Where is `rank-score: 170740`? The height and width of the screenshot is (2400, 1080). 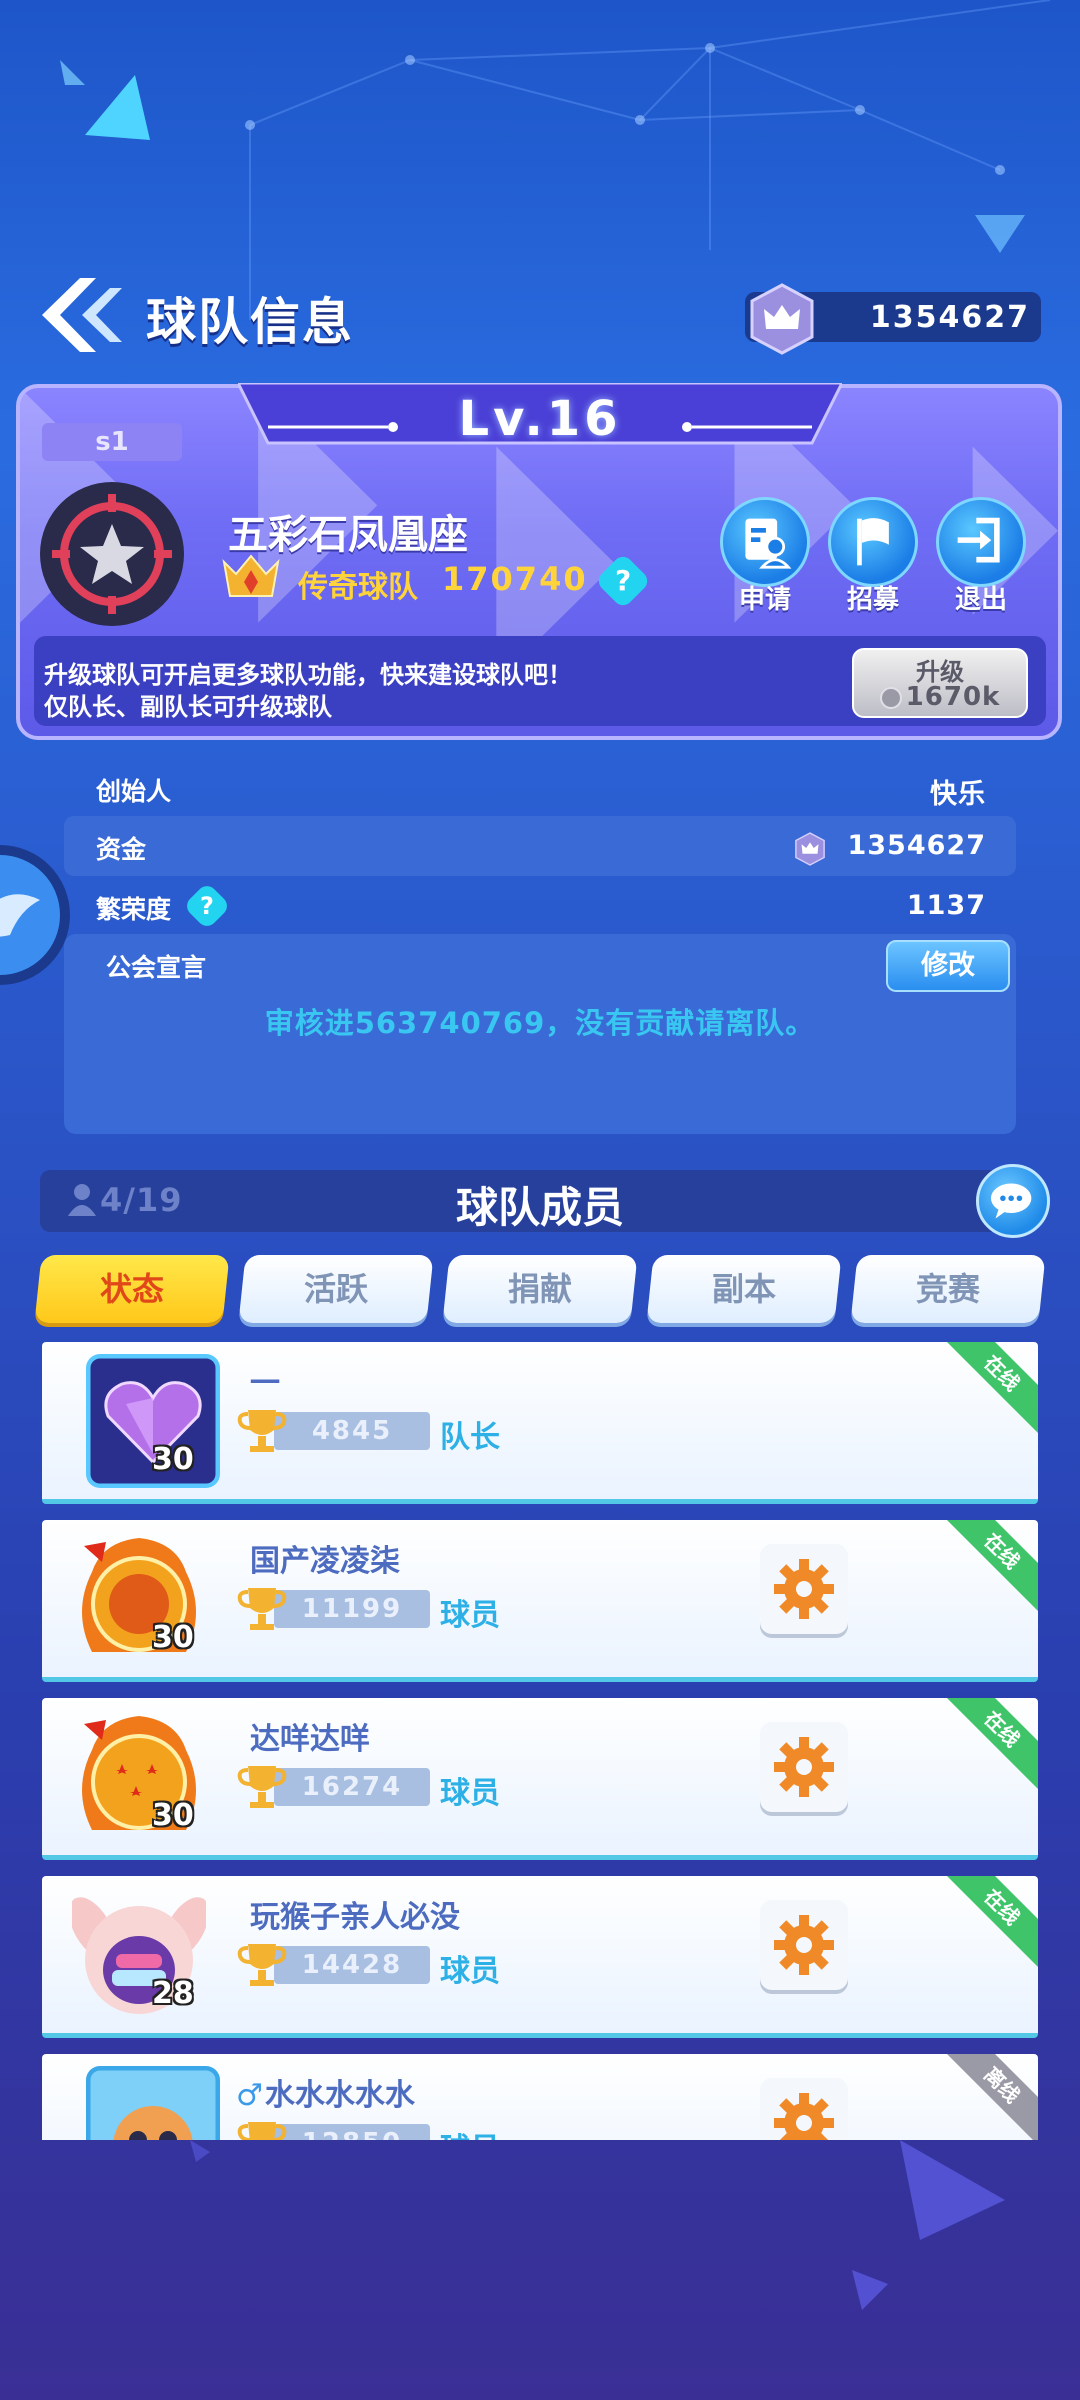 rank-score: 170740 is located at coordinates (515, 579).